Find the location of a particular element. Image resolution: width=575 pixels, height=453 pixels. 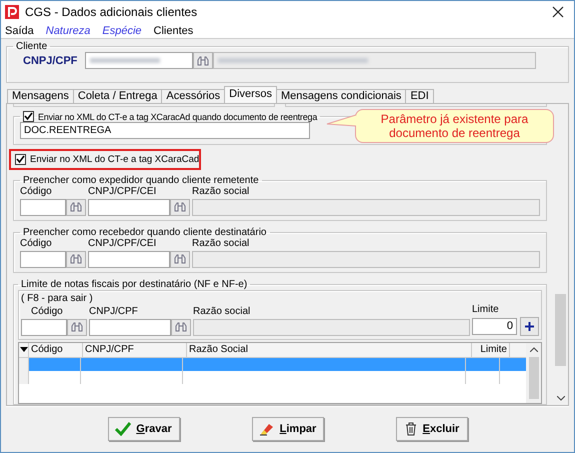

text-field: DOC.REENTREGA is located at coordinates (165, 131).